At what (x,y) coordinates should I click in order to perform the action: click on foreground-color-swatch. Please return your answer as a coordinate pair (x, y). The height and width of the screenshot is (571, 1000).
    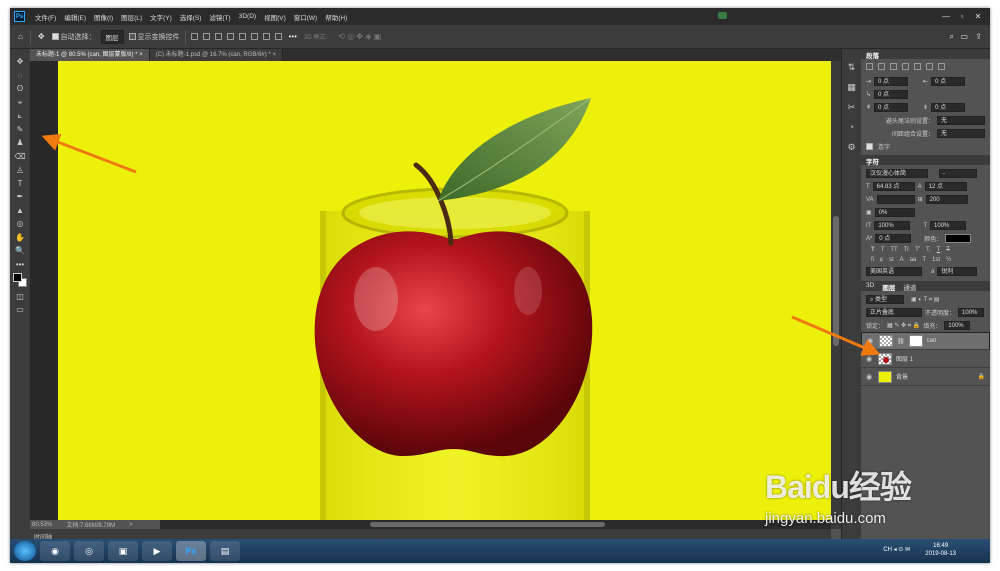
    Looking at the image, I should click on (17, 277).